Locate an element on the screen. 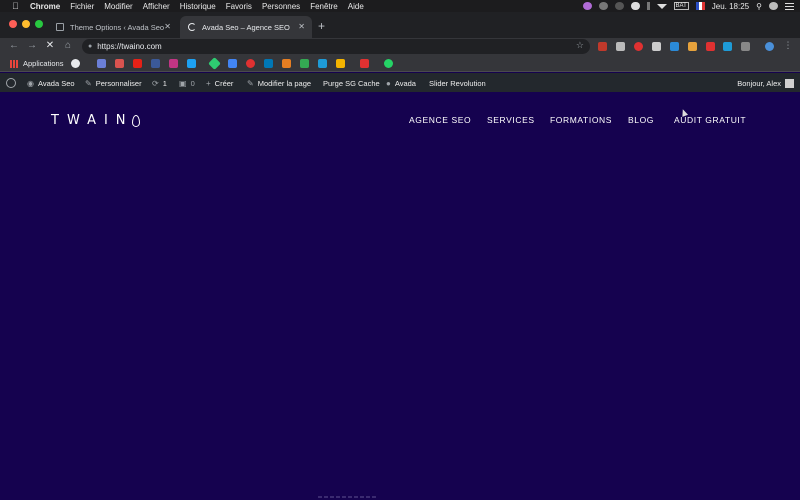 This screenshot has height=500, width=800. admin-comments: ▣ 0 is located at coordinates (187, 83).